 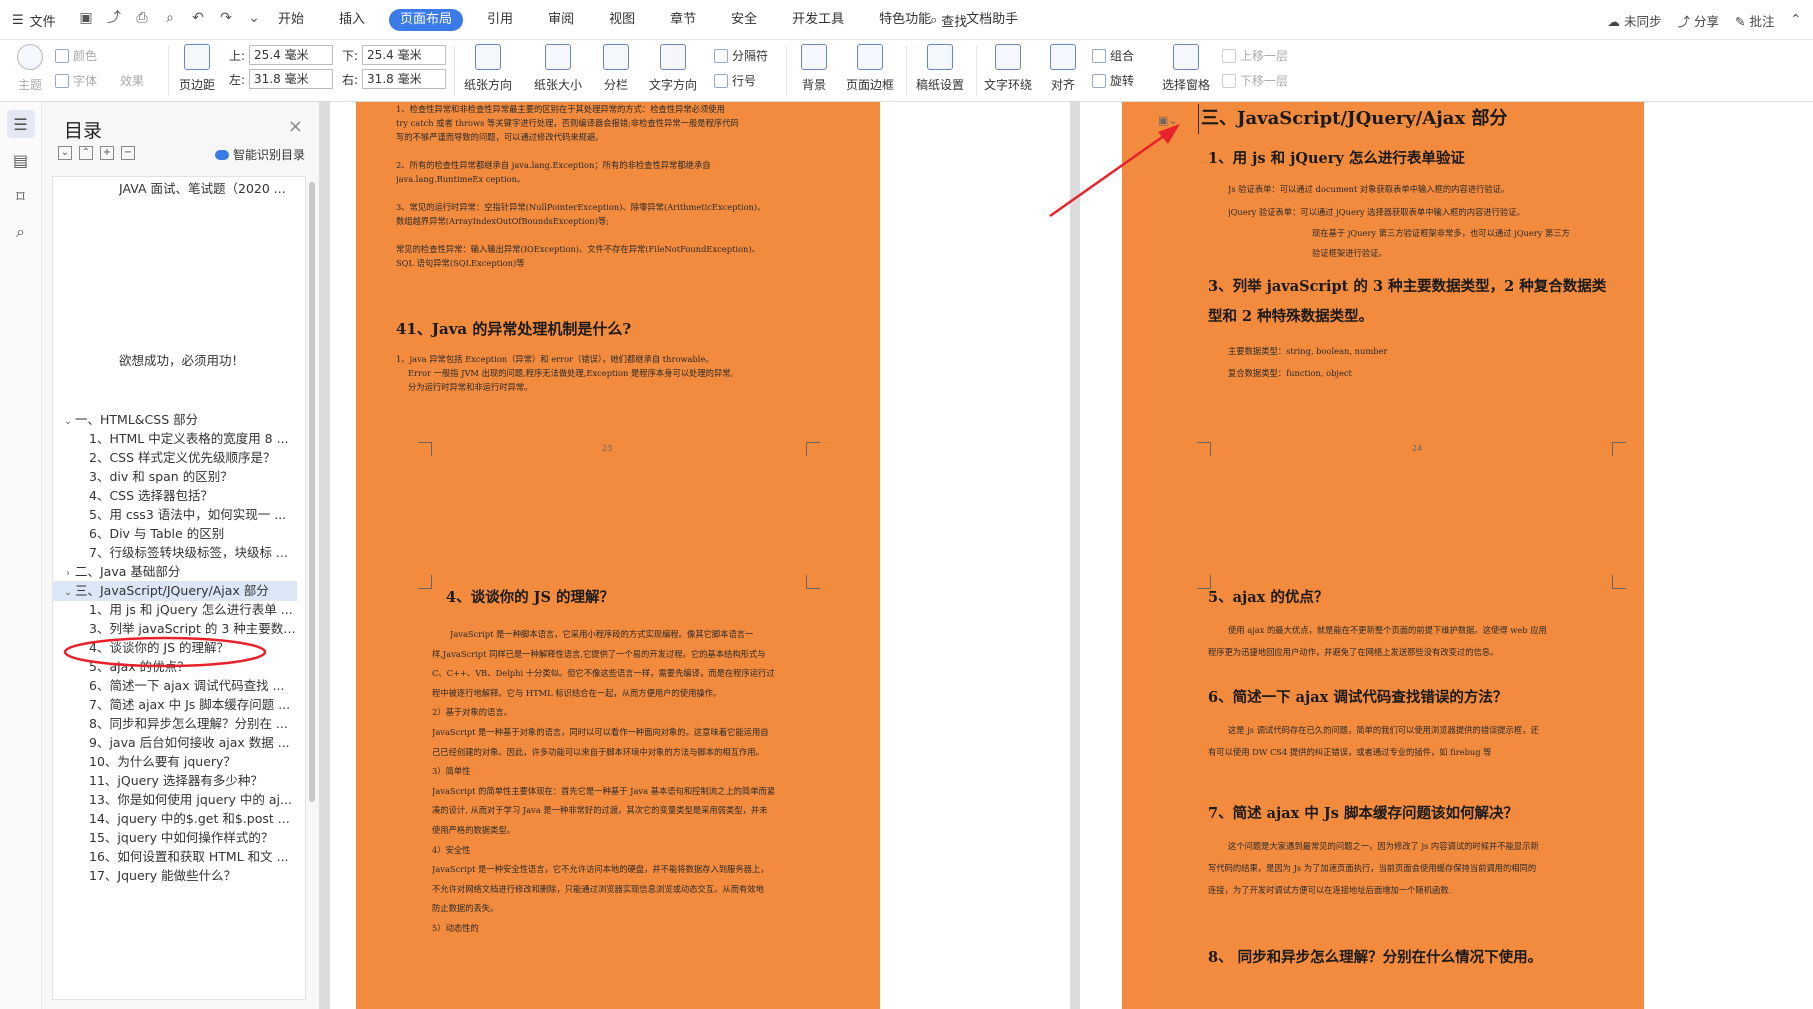 What do you see at coordinates (1169, 134) in the screenshot?
I see `arrow-head-icon` at bounding box center [1169, 134].